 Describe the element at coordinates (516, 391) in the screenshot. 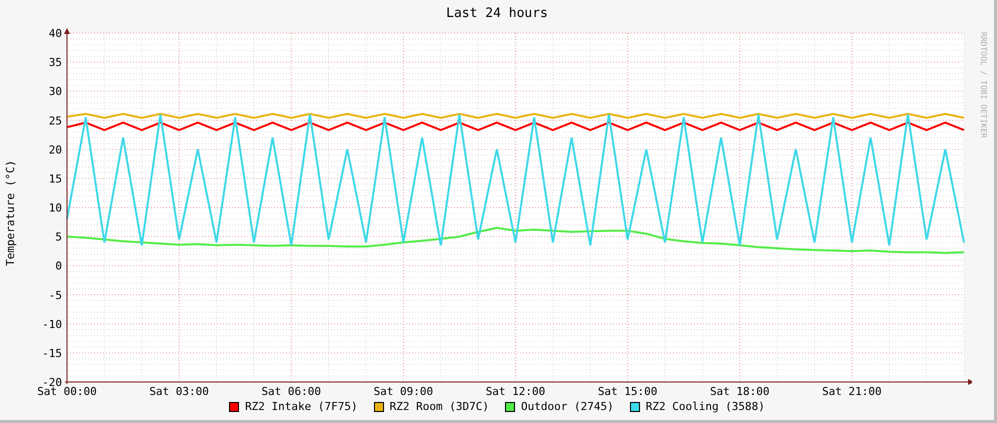

I see `x-tick-label: Sat 12:00` at that location.